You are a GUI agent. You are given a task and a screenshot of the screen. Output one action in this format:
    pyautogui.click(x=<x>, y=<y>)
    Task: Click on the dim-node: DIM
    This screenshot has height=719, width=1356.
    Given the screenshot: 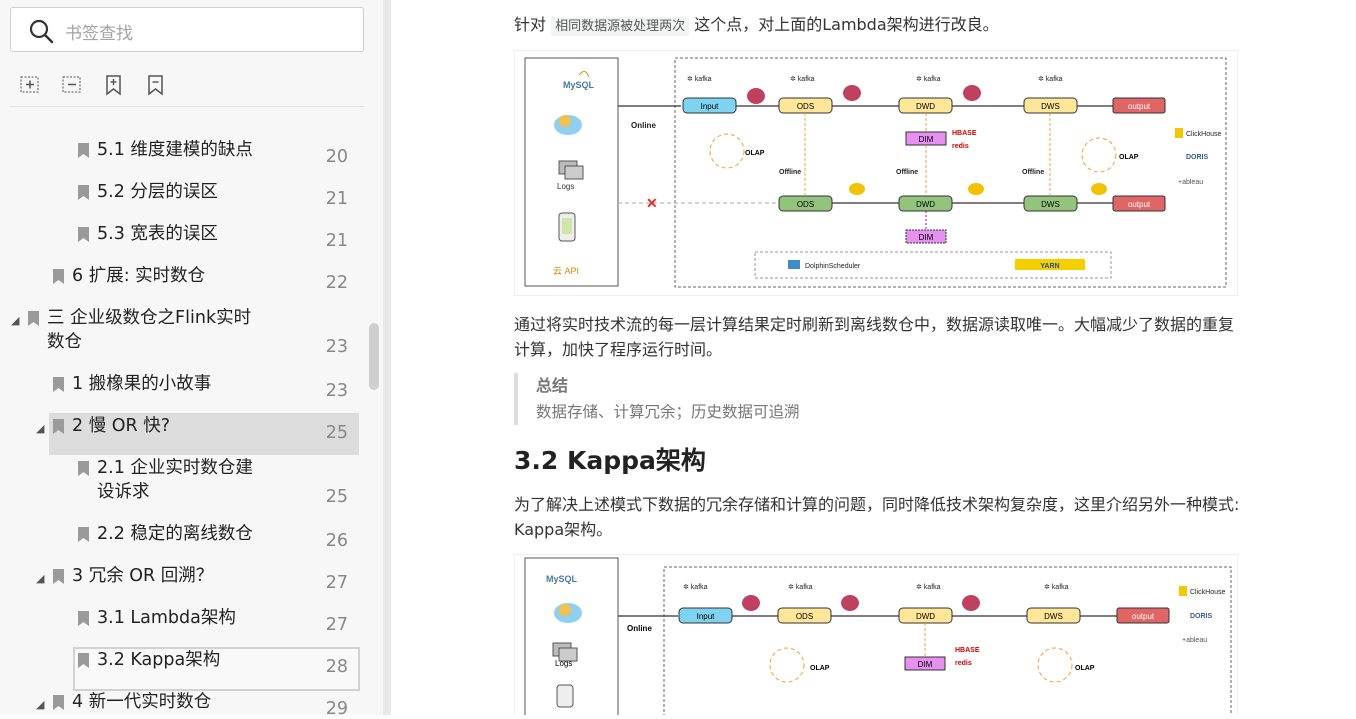 What is the action you would take?
    pyautogui.click(x=926, y=139)
    